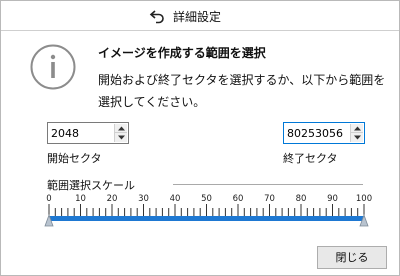  I want to click on selected-range-fill, so click(206, 218).